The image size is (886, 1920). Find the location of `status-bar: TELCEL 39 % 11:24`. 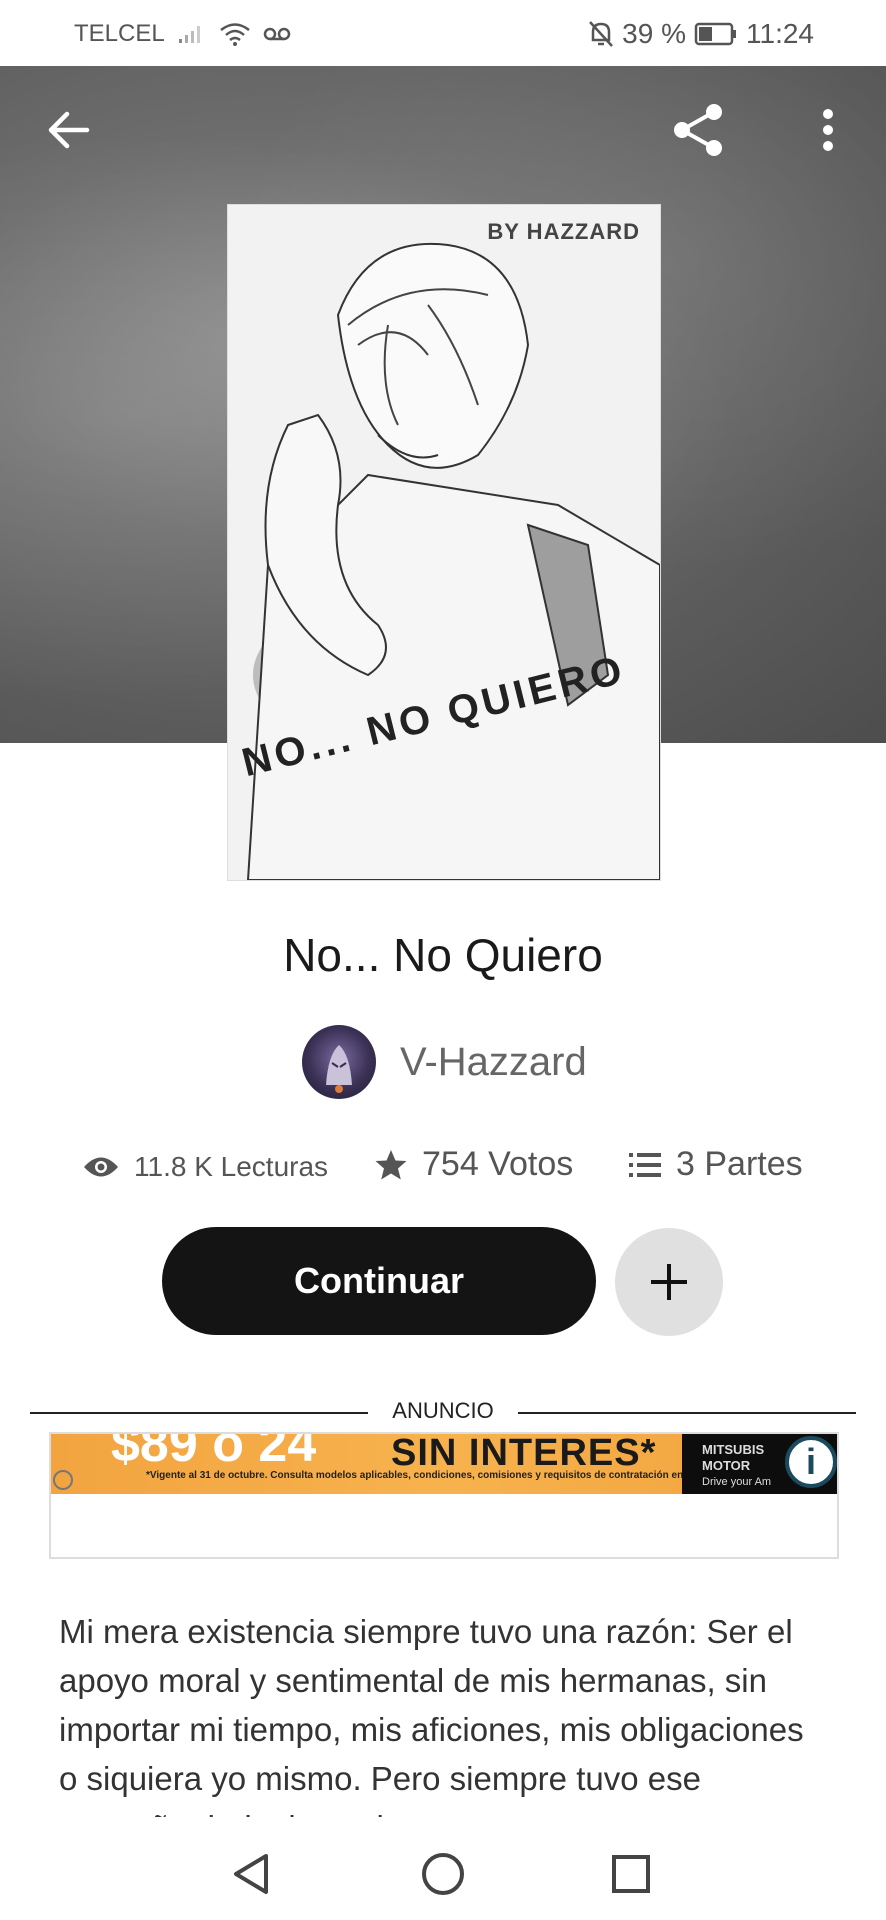

status-bar: TELCEL 39 % 11:24 is located at coordinates (443, 33).